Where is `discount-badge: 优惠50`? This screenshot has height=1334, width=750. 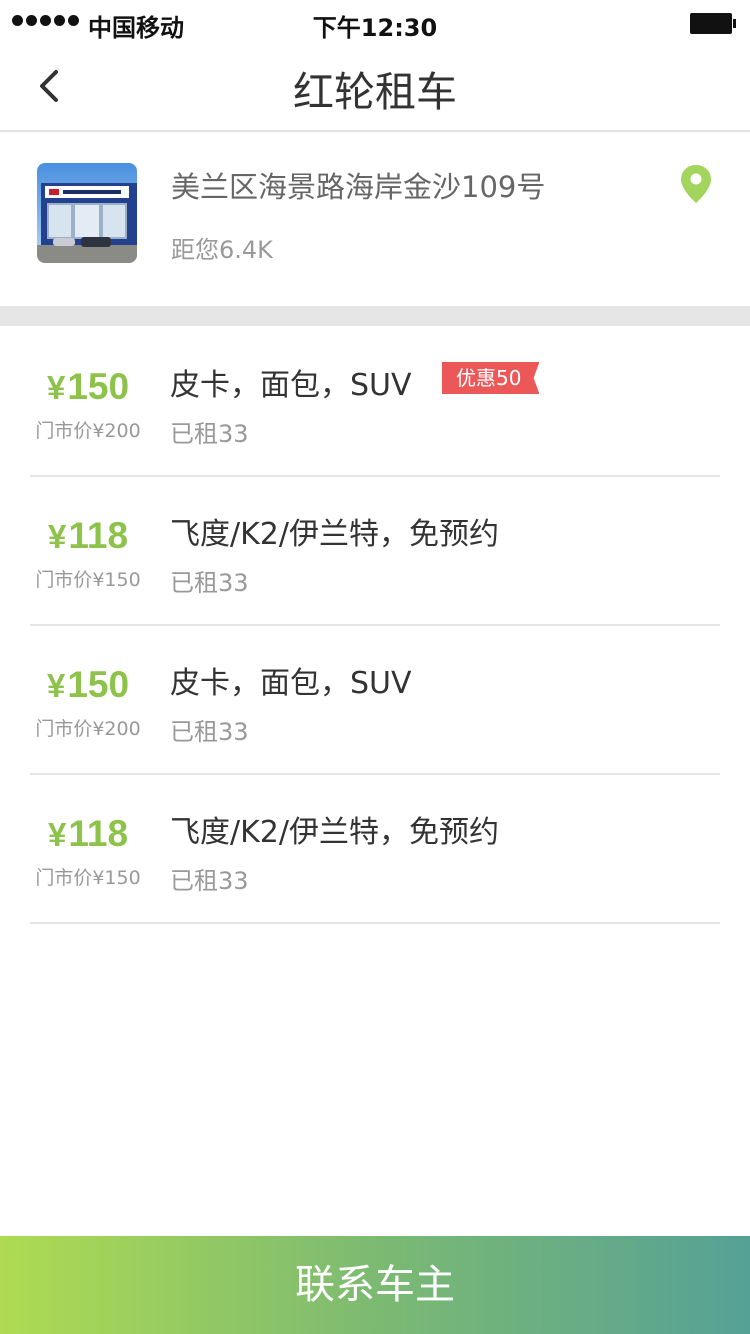 discount-badge: 优惠50 is located at coordinates (491, 378).